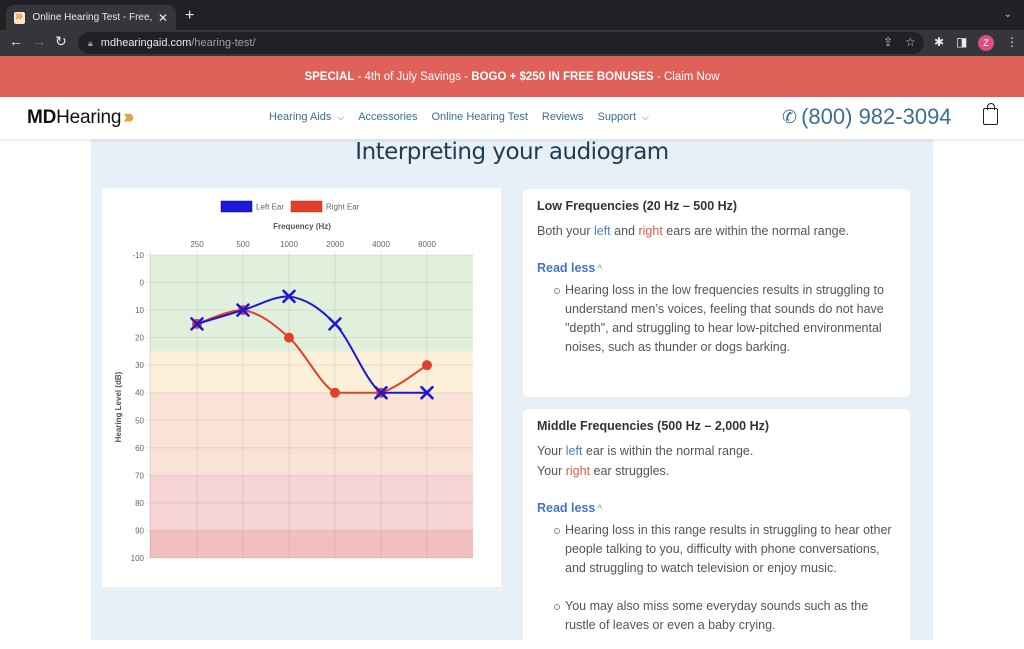  What do you see at coordinates (986, 43) in the screenshot?
I see `profile-avatar: Z` at bounding box center [986, 43].